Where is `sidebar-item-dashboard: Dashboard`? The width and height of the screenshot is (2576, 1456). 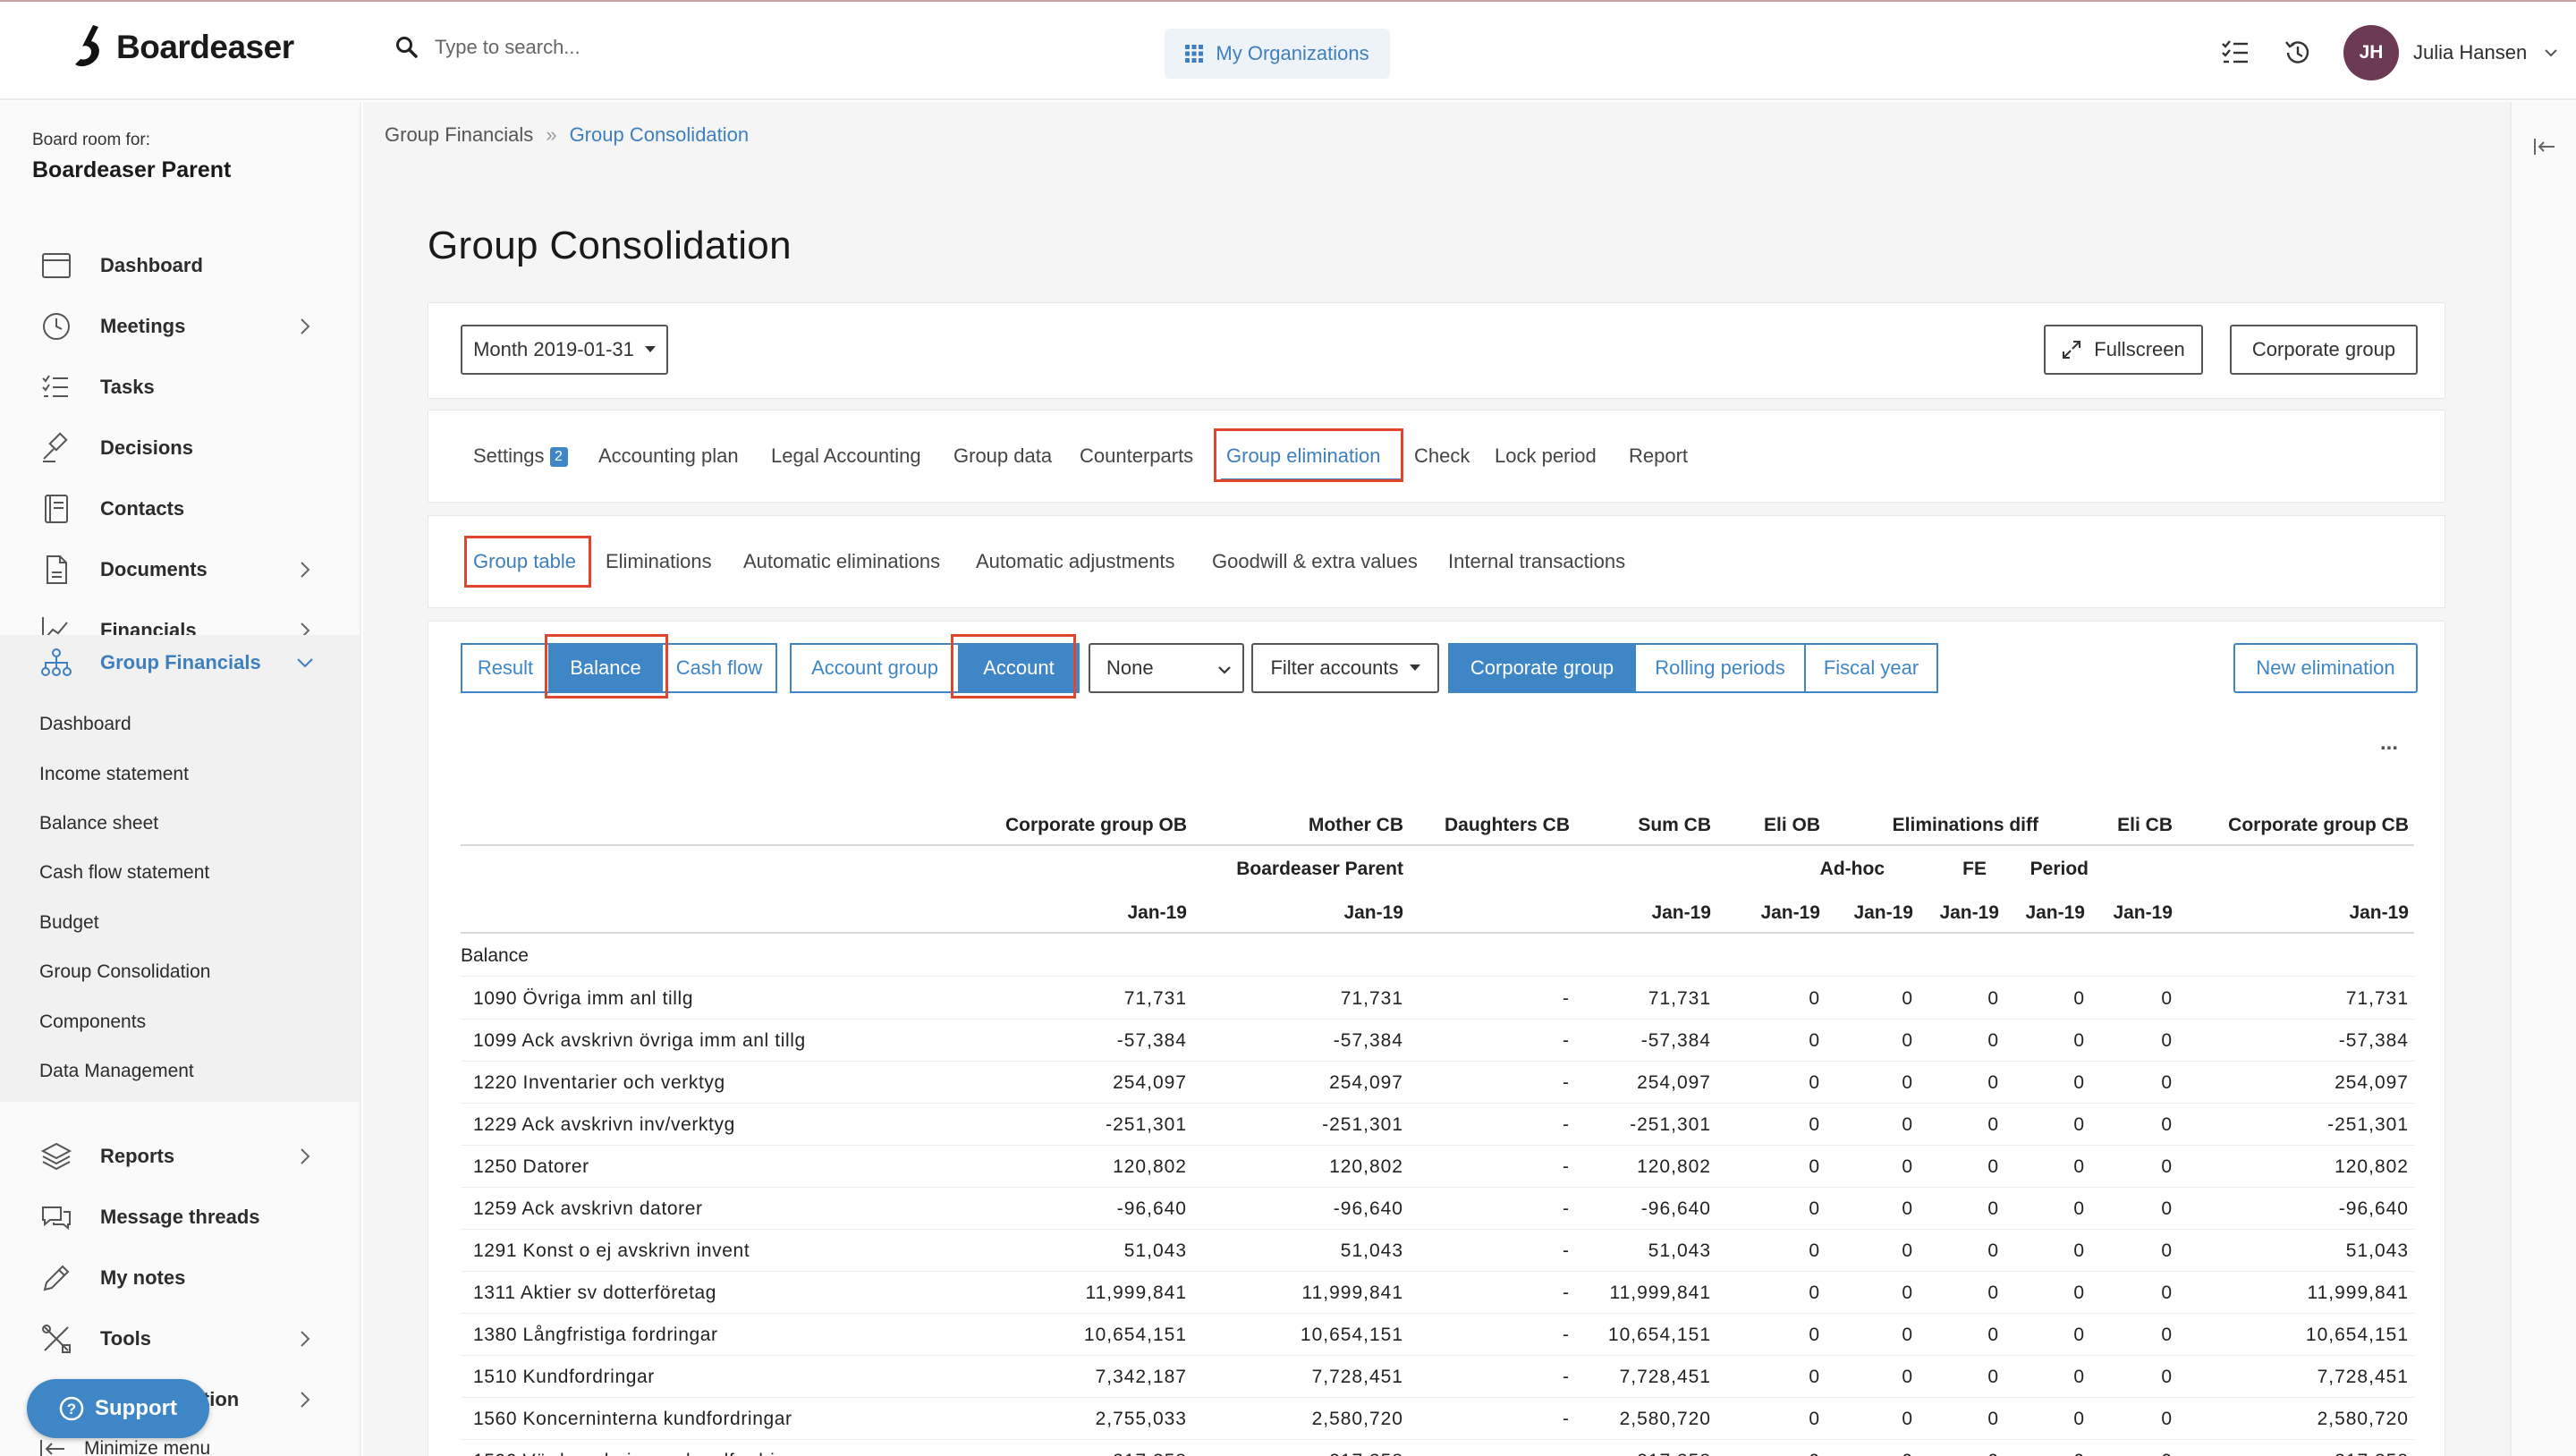 sidebar-item-dashboard: Dashboard is located at coordinates (180, 265).